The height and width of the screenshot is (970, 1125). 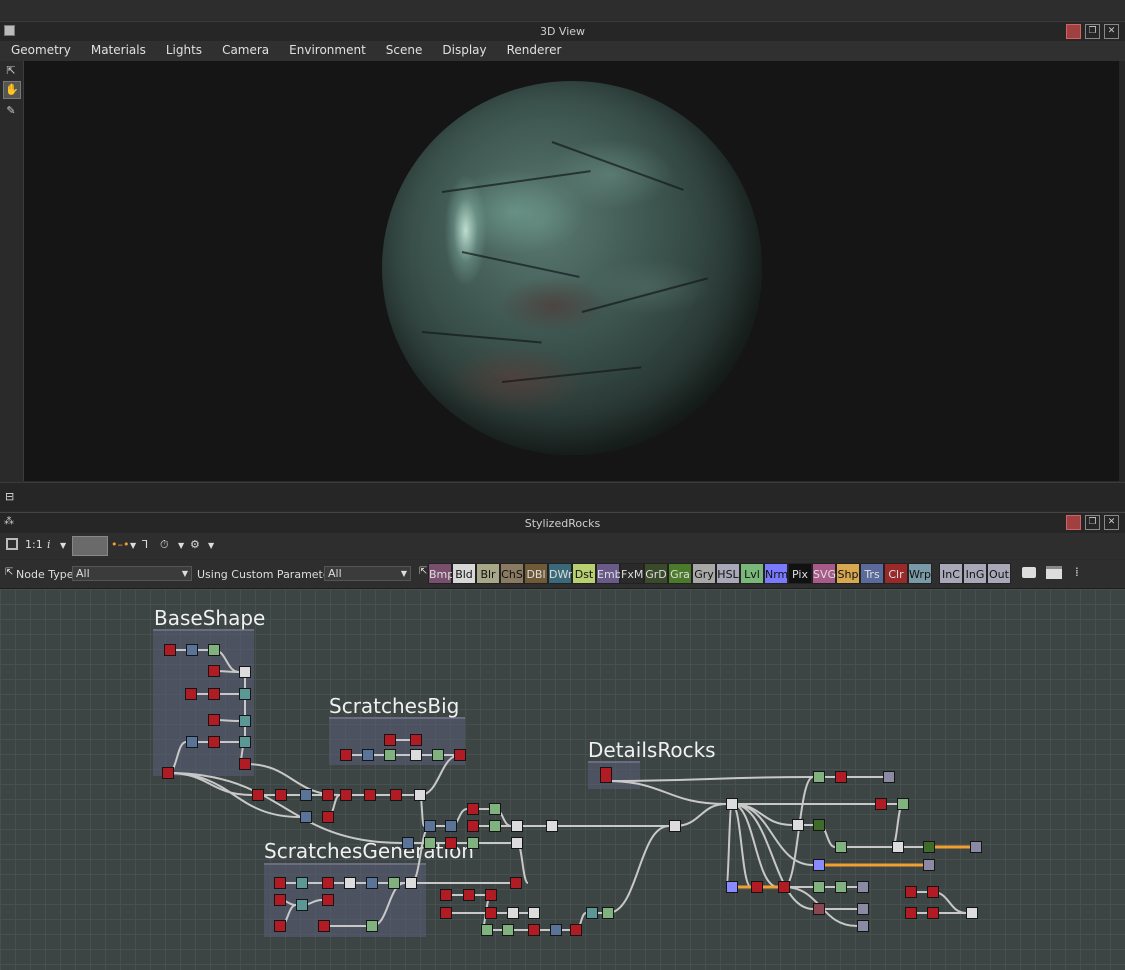 I want to click on custom-params-select: All ▼, so click(x=367, y=573).